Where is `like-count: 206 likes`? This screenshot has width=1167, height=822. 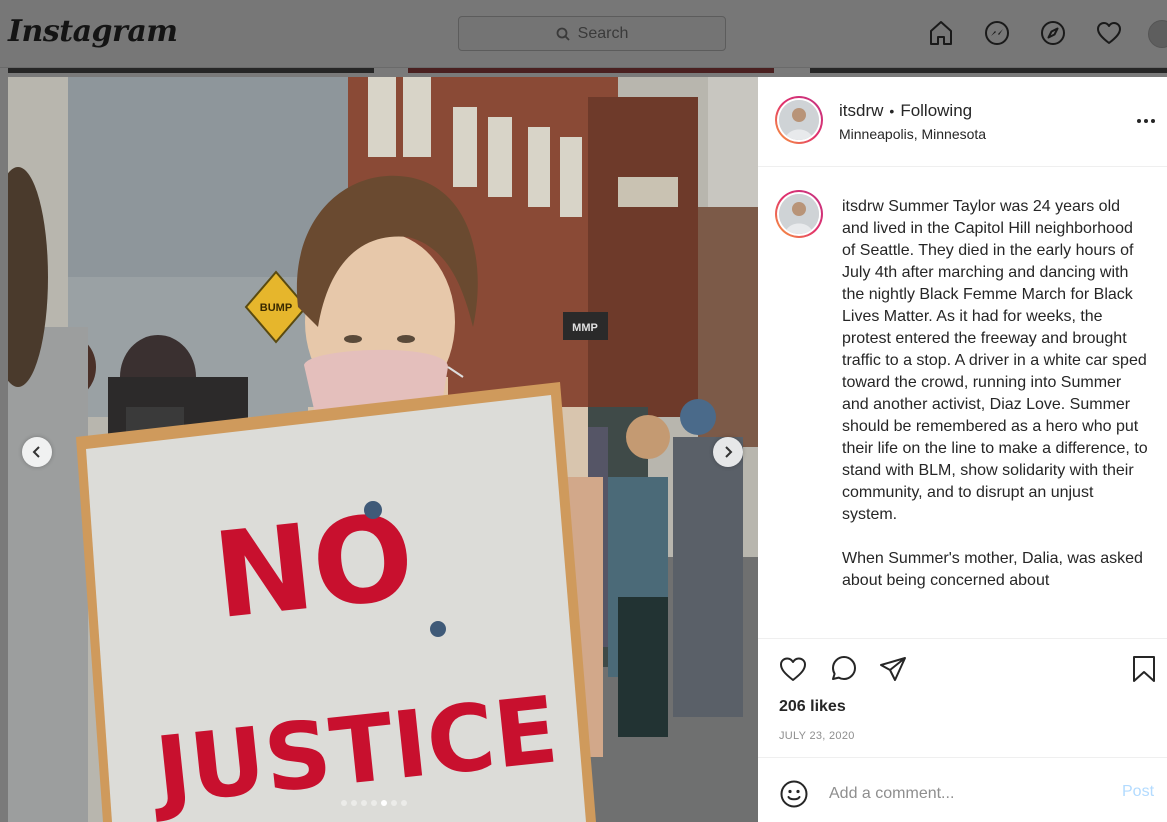 like-count: 206 likes is located at coordinates (812, 707).